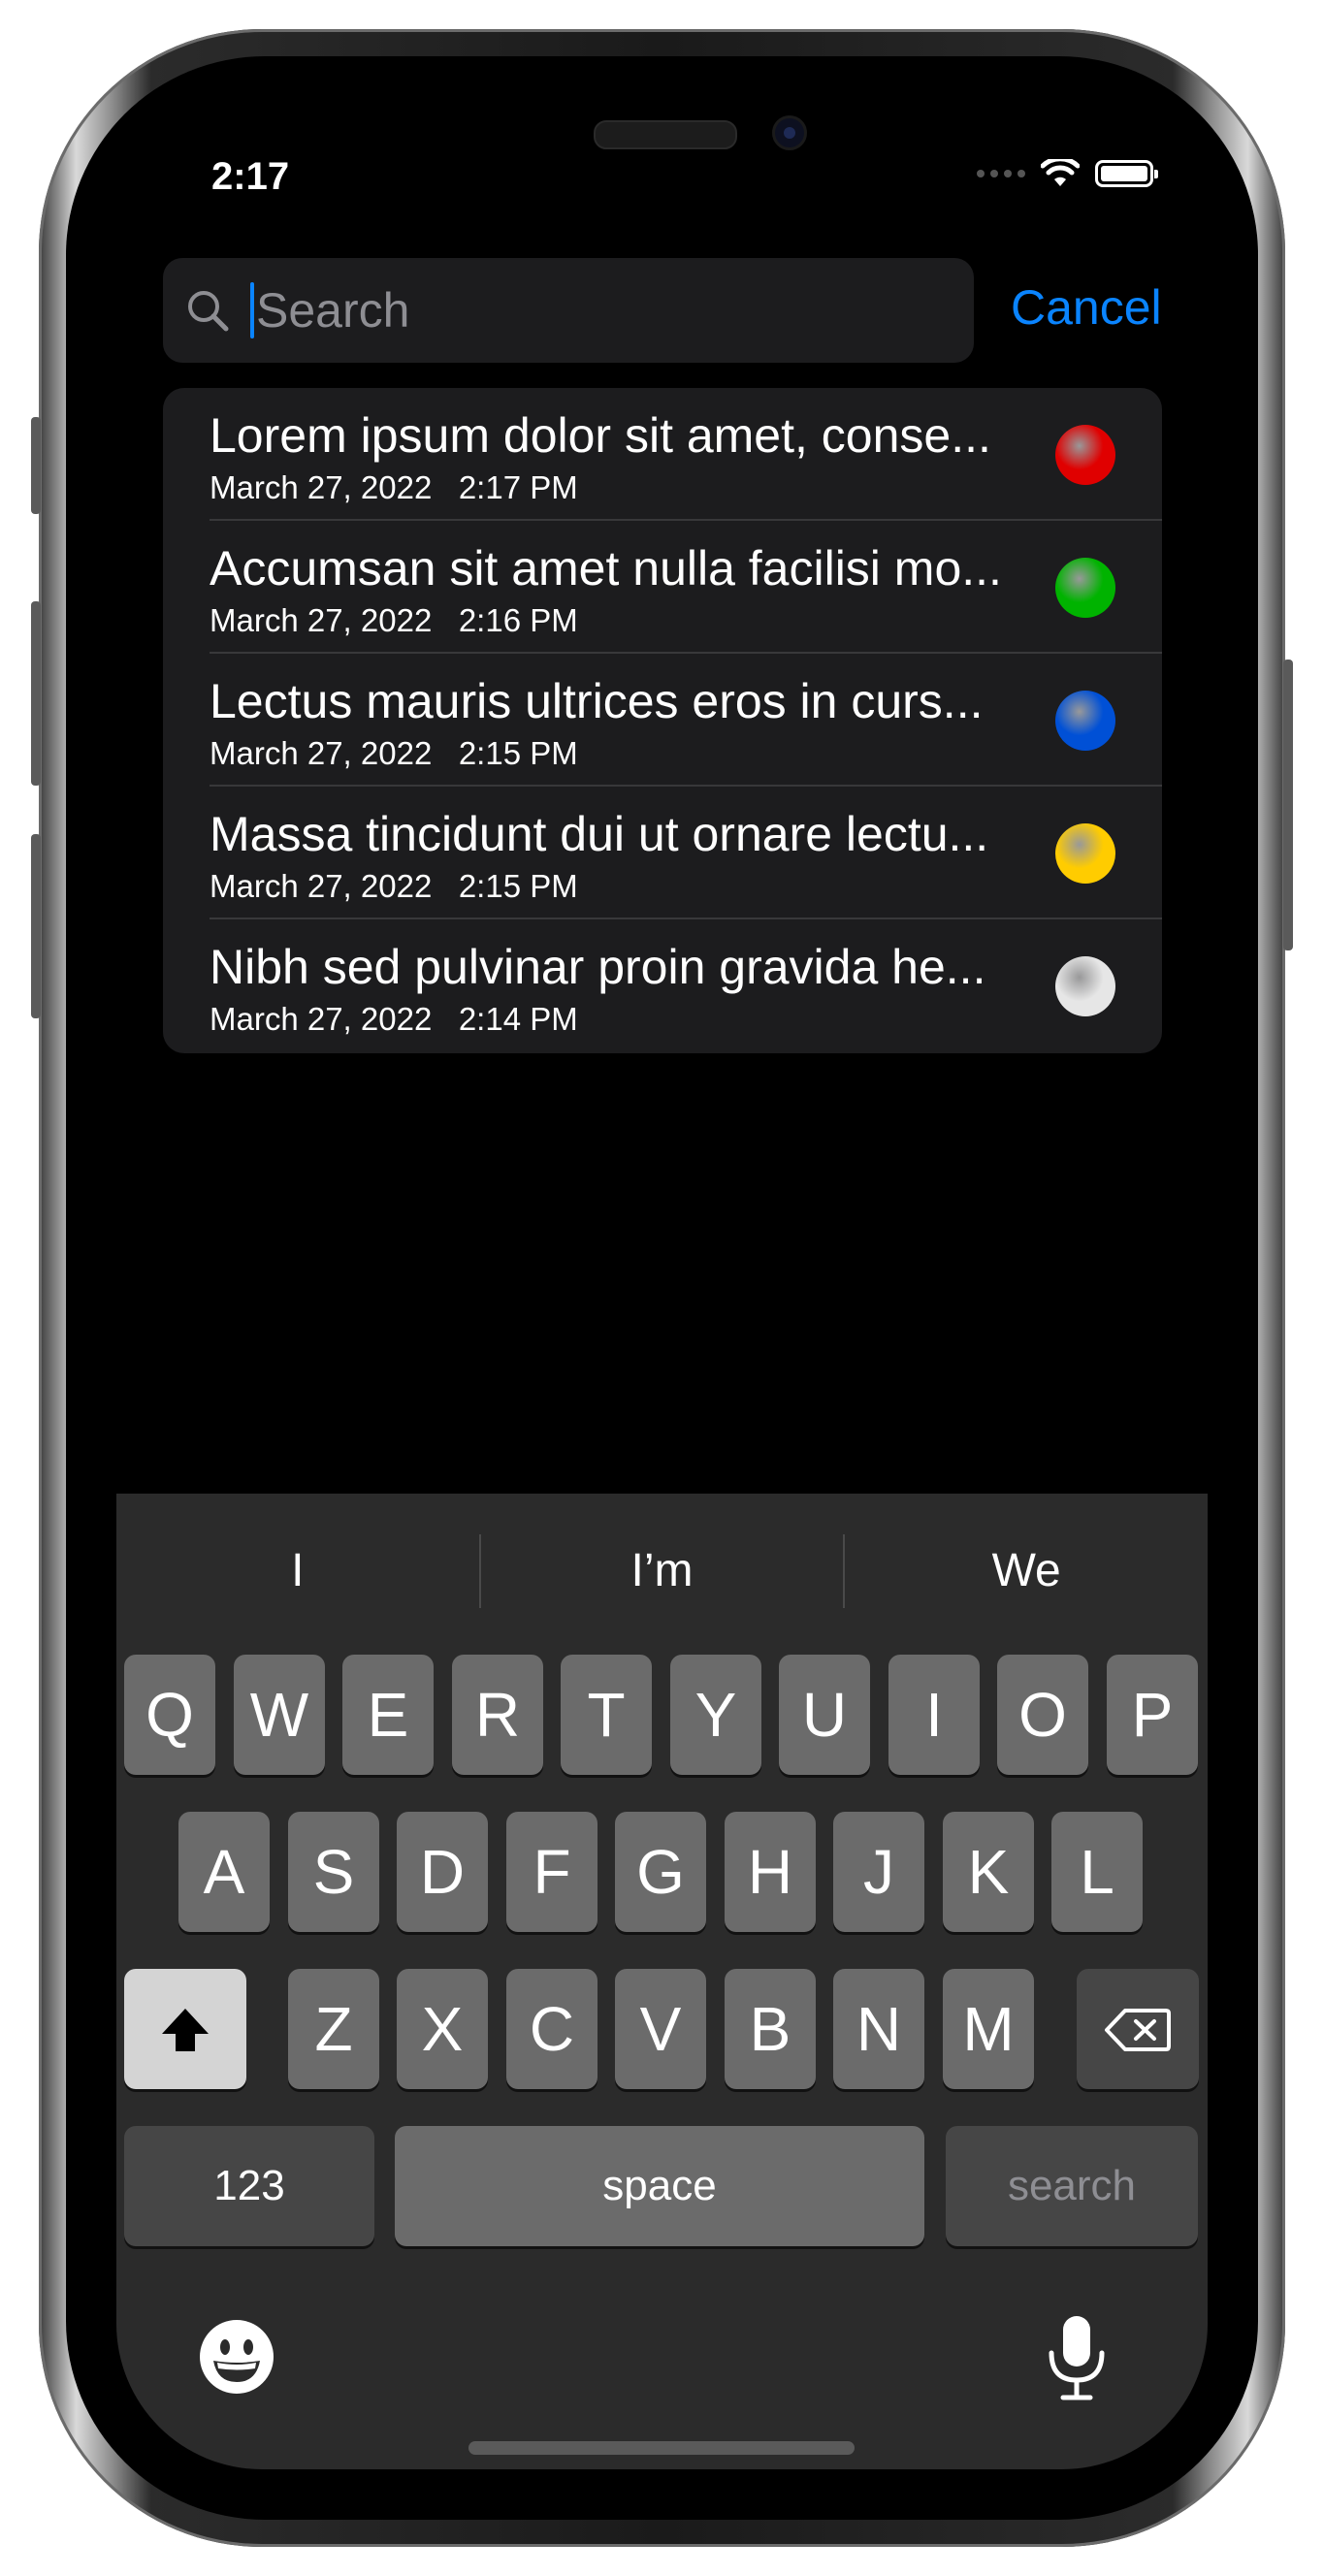 This screenshot has width=1324, height=2576. I want to click on search-bar, so click(568, 310).